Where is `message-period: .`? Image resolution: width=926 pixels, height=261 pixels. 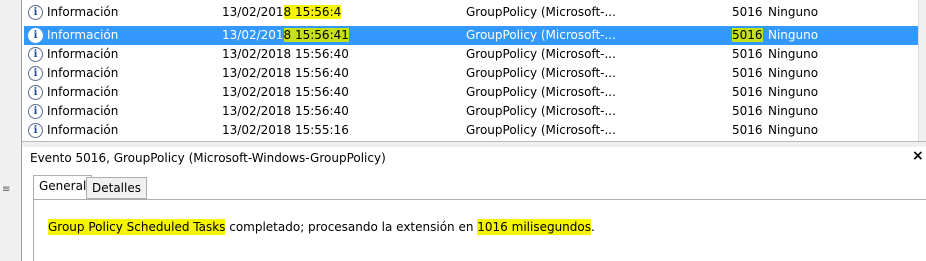
message-period: . is located at coordinates (593, 227).